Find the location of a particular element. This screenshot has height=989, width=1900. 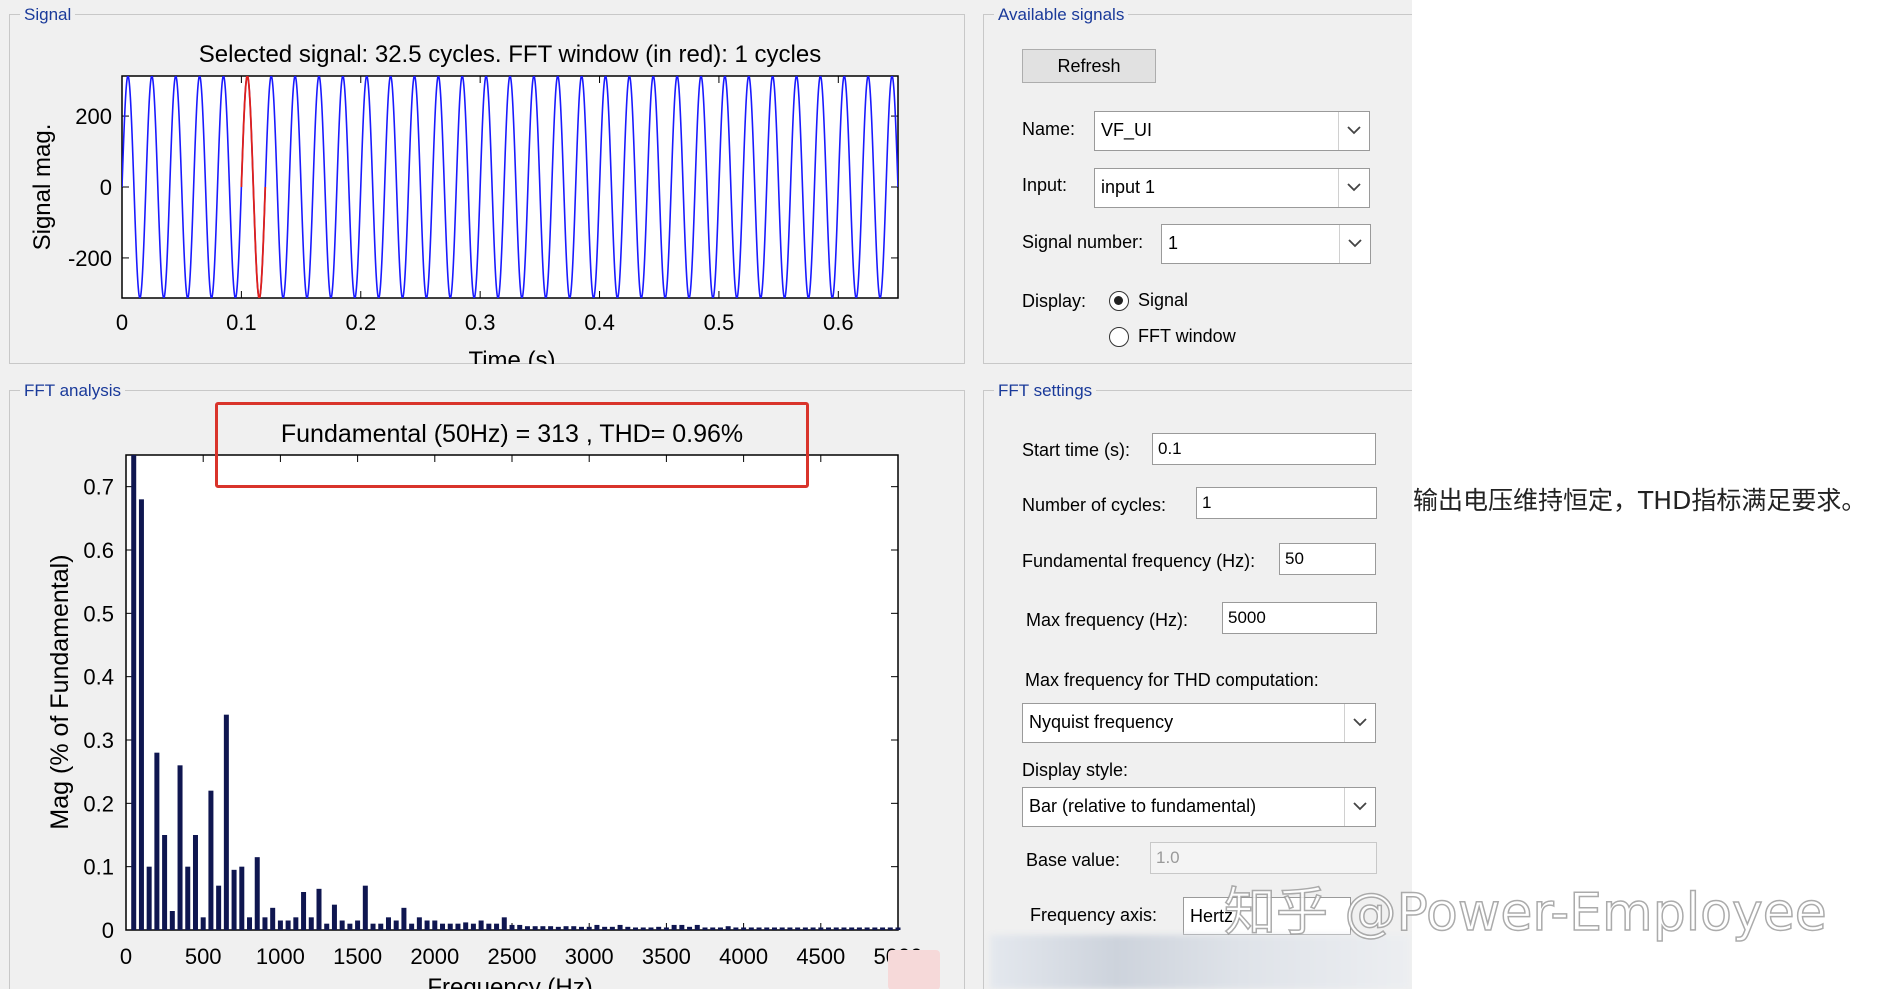

name-dropdown: VF_UI is located at coordinates (1232, 131).